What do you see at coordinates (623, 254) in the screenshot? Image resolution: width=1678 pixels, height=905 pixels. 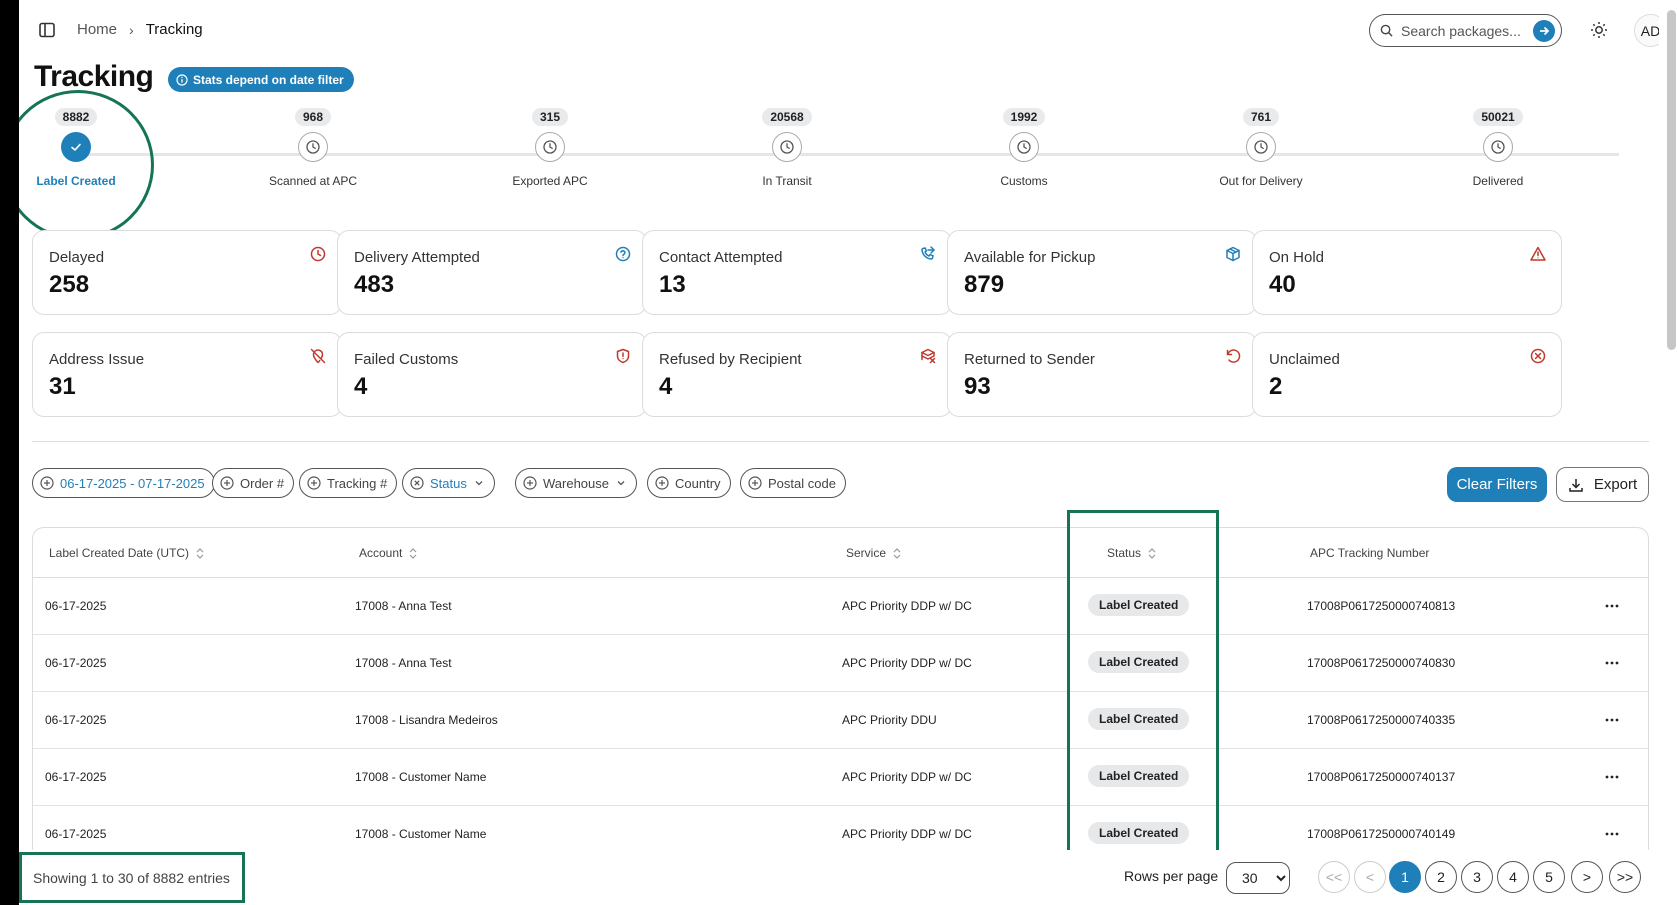 I see `help-circle-icon` at bounding box center [623, 254].